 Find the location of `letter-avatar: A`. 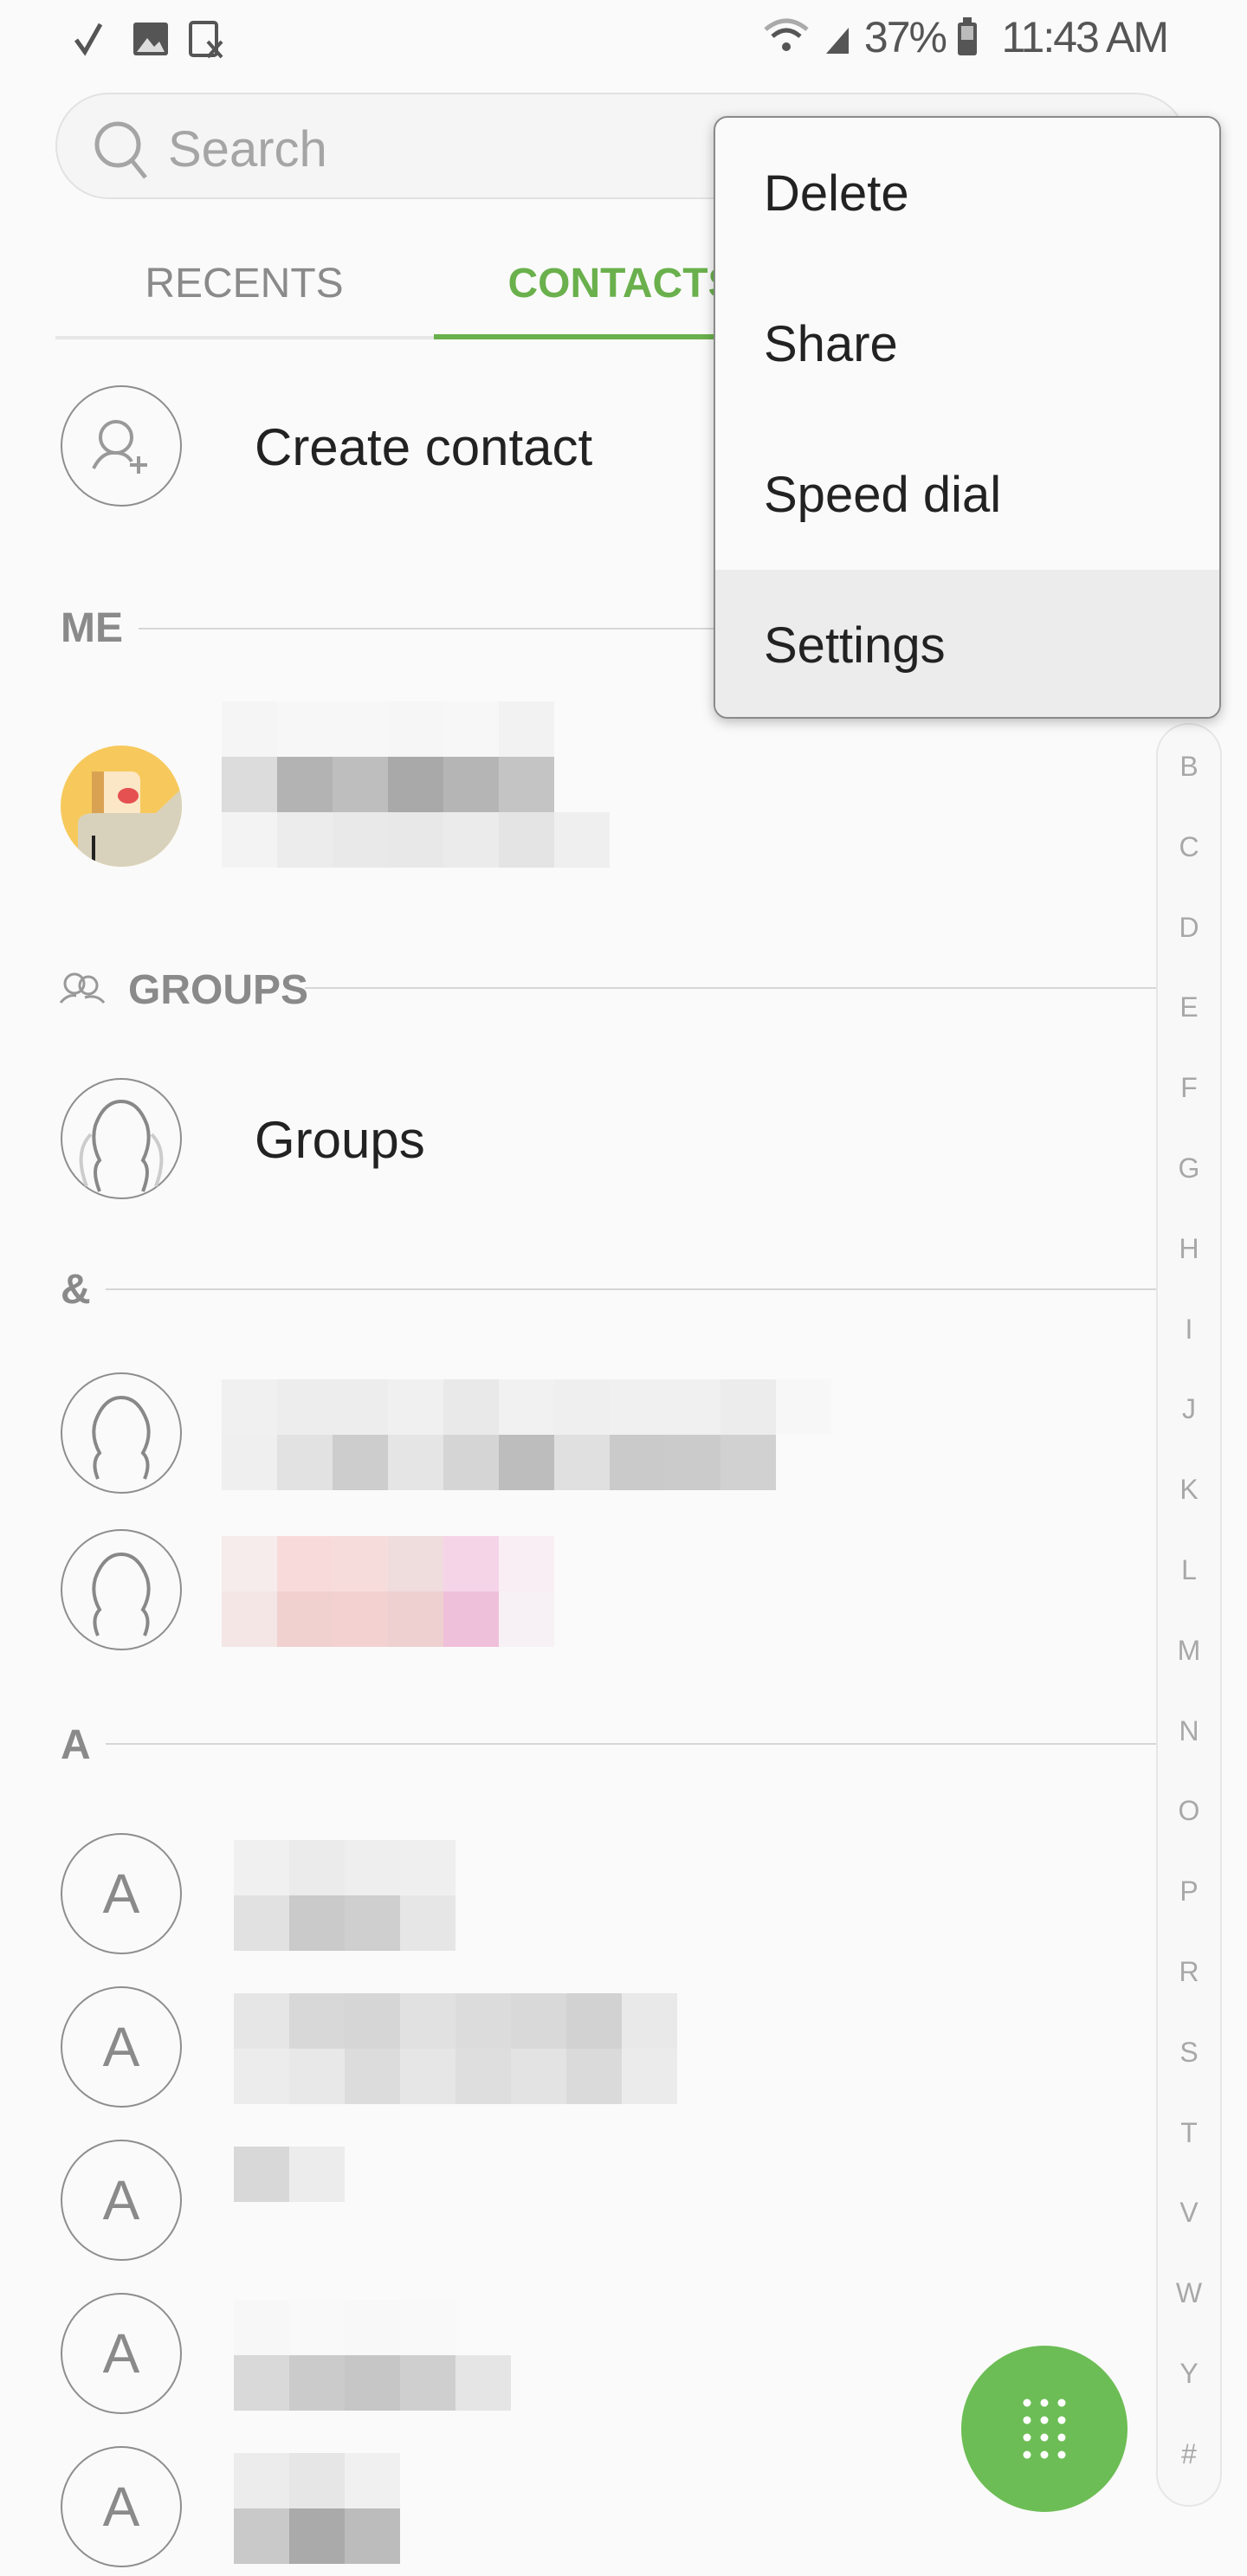

letter-avatar: A is located at coordinates (122, 2506).